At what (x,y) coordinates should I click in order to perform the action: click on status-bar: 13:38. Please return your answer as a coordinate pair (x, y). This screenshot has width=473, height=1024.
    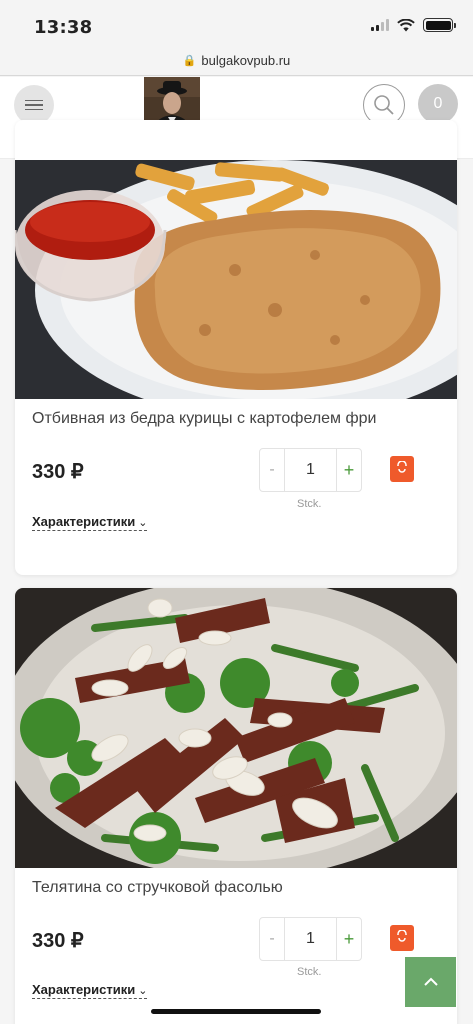
    Looking at the image, I should click on (236, 23).